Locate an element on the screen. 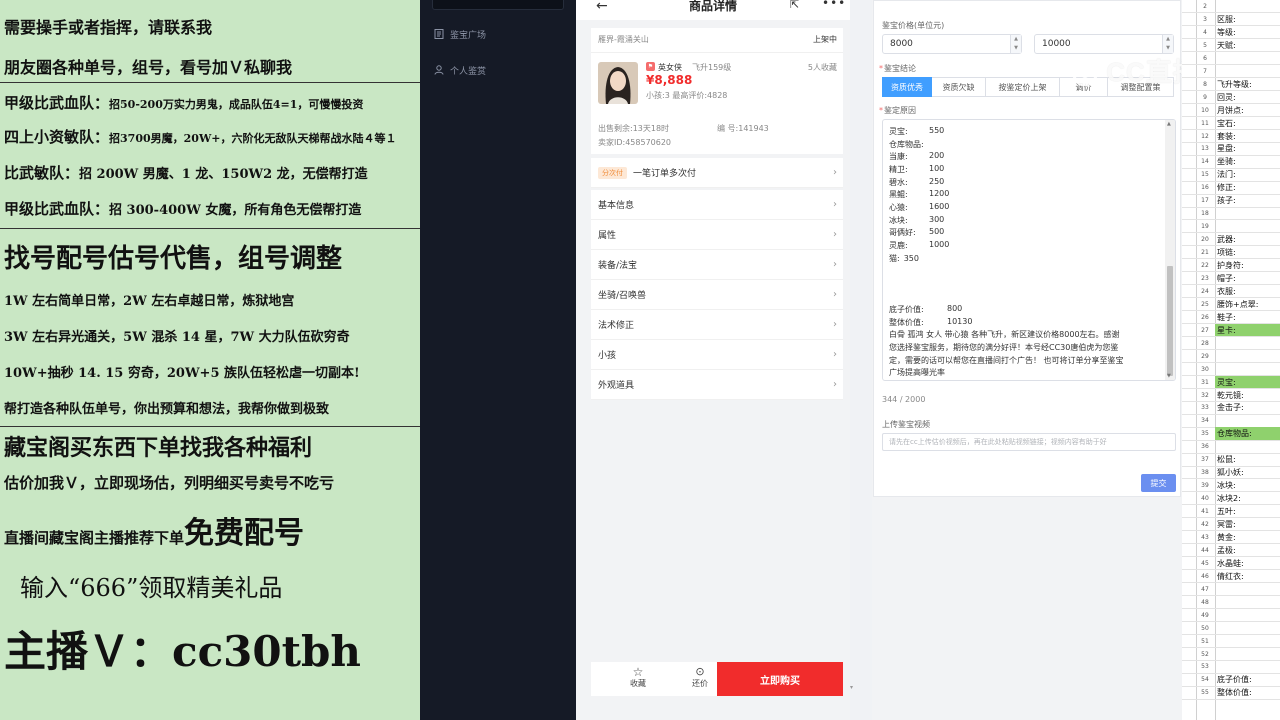  sheet-row: 24 衣服: is located at coordinates (1231, 292).